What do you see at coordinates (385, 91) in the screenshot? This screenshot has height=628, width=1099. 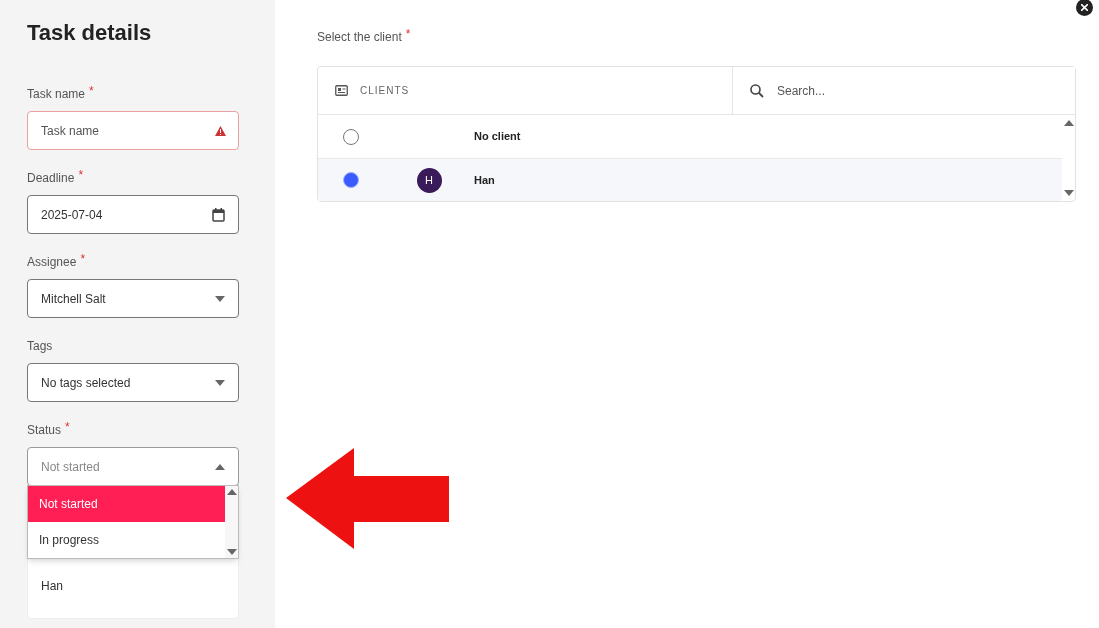 I see `column-header: CLIENTS` at bounding box center [385, 91].